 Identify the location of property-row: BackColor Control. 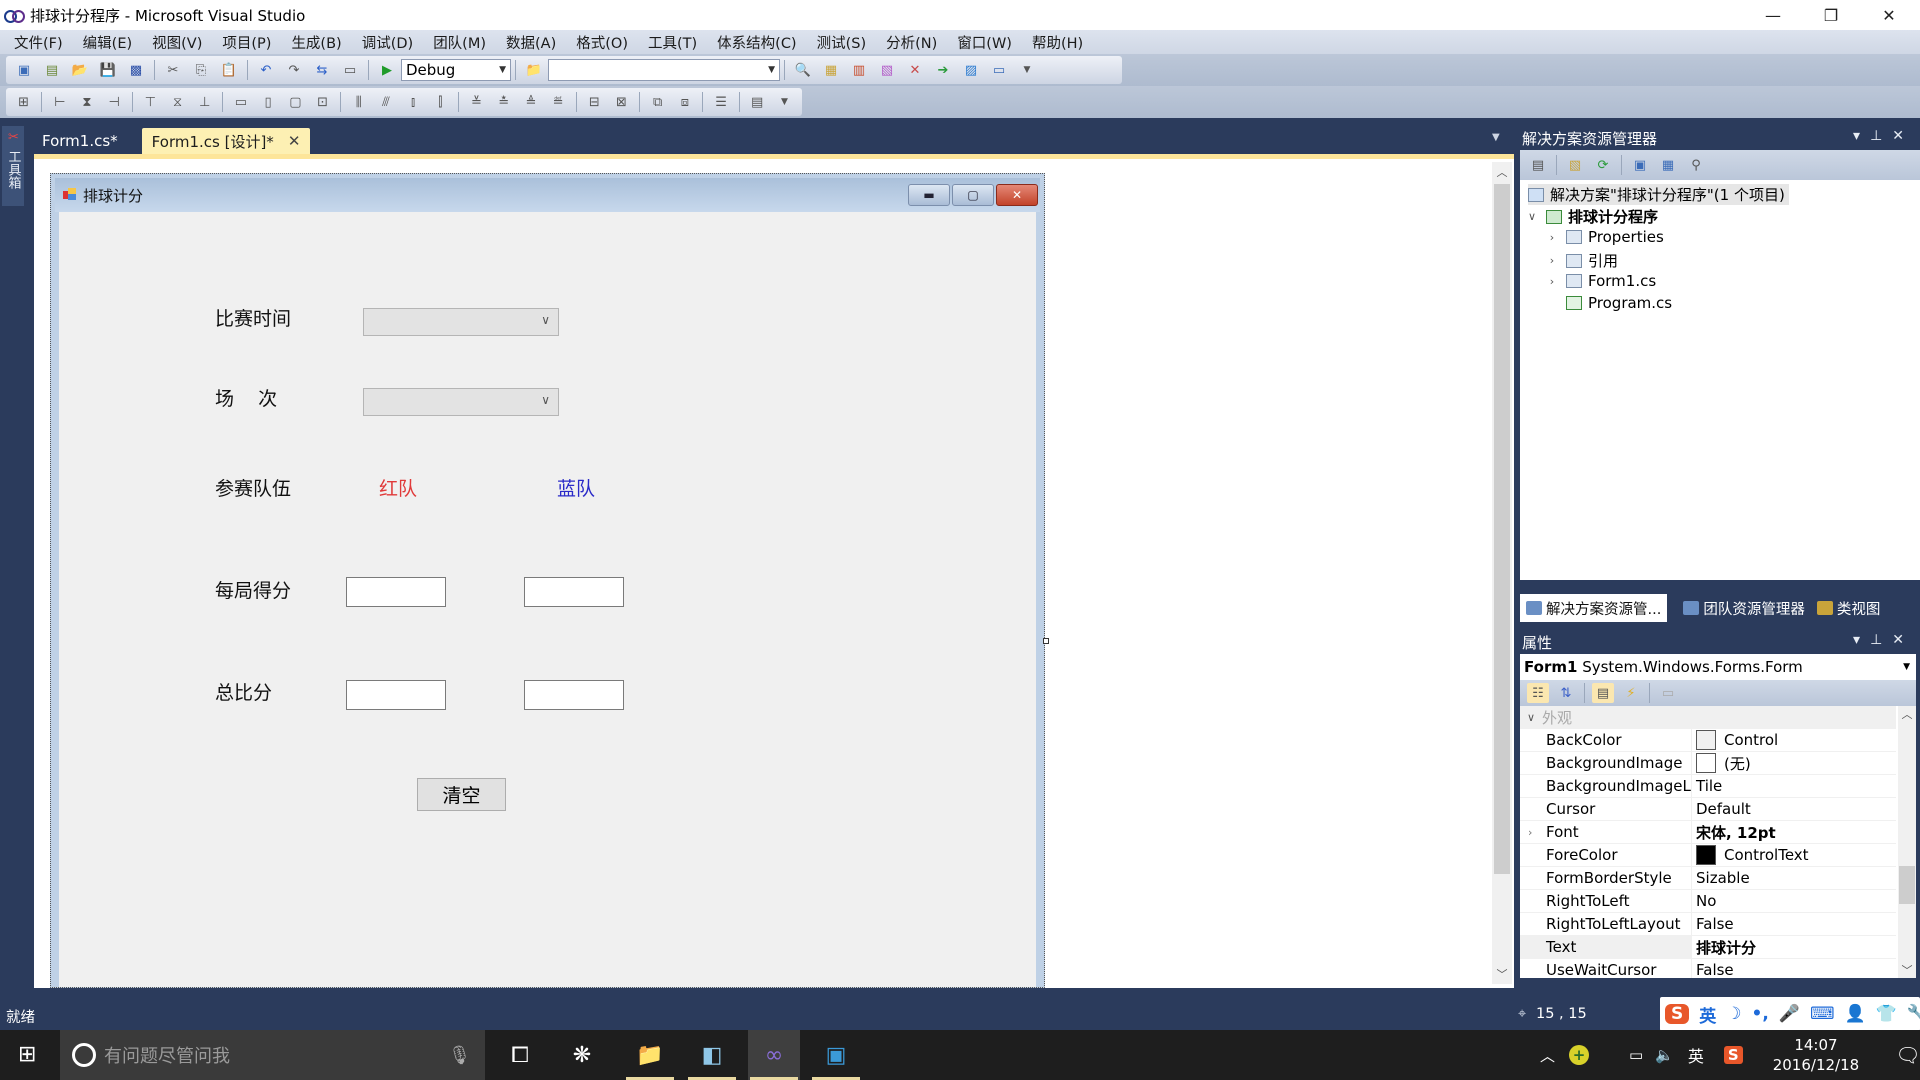
(1708, 740).